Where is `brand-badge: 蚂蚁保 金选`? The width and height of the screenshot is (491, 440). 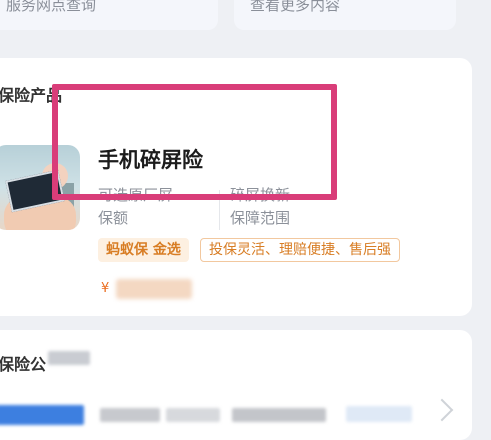 brand-badge: 蚂蚁保 金选 is located at coordinates (143, 250).